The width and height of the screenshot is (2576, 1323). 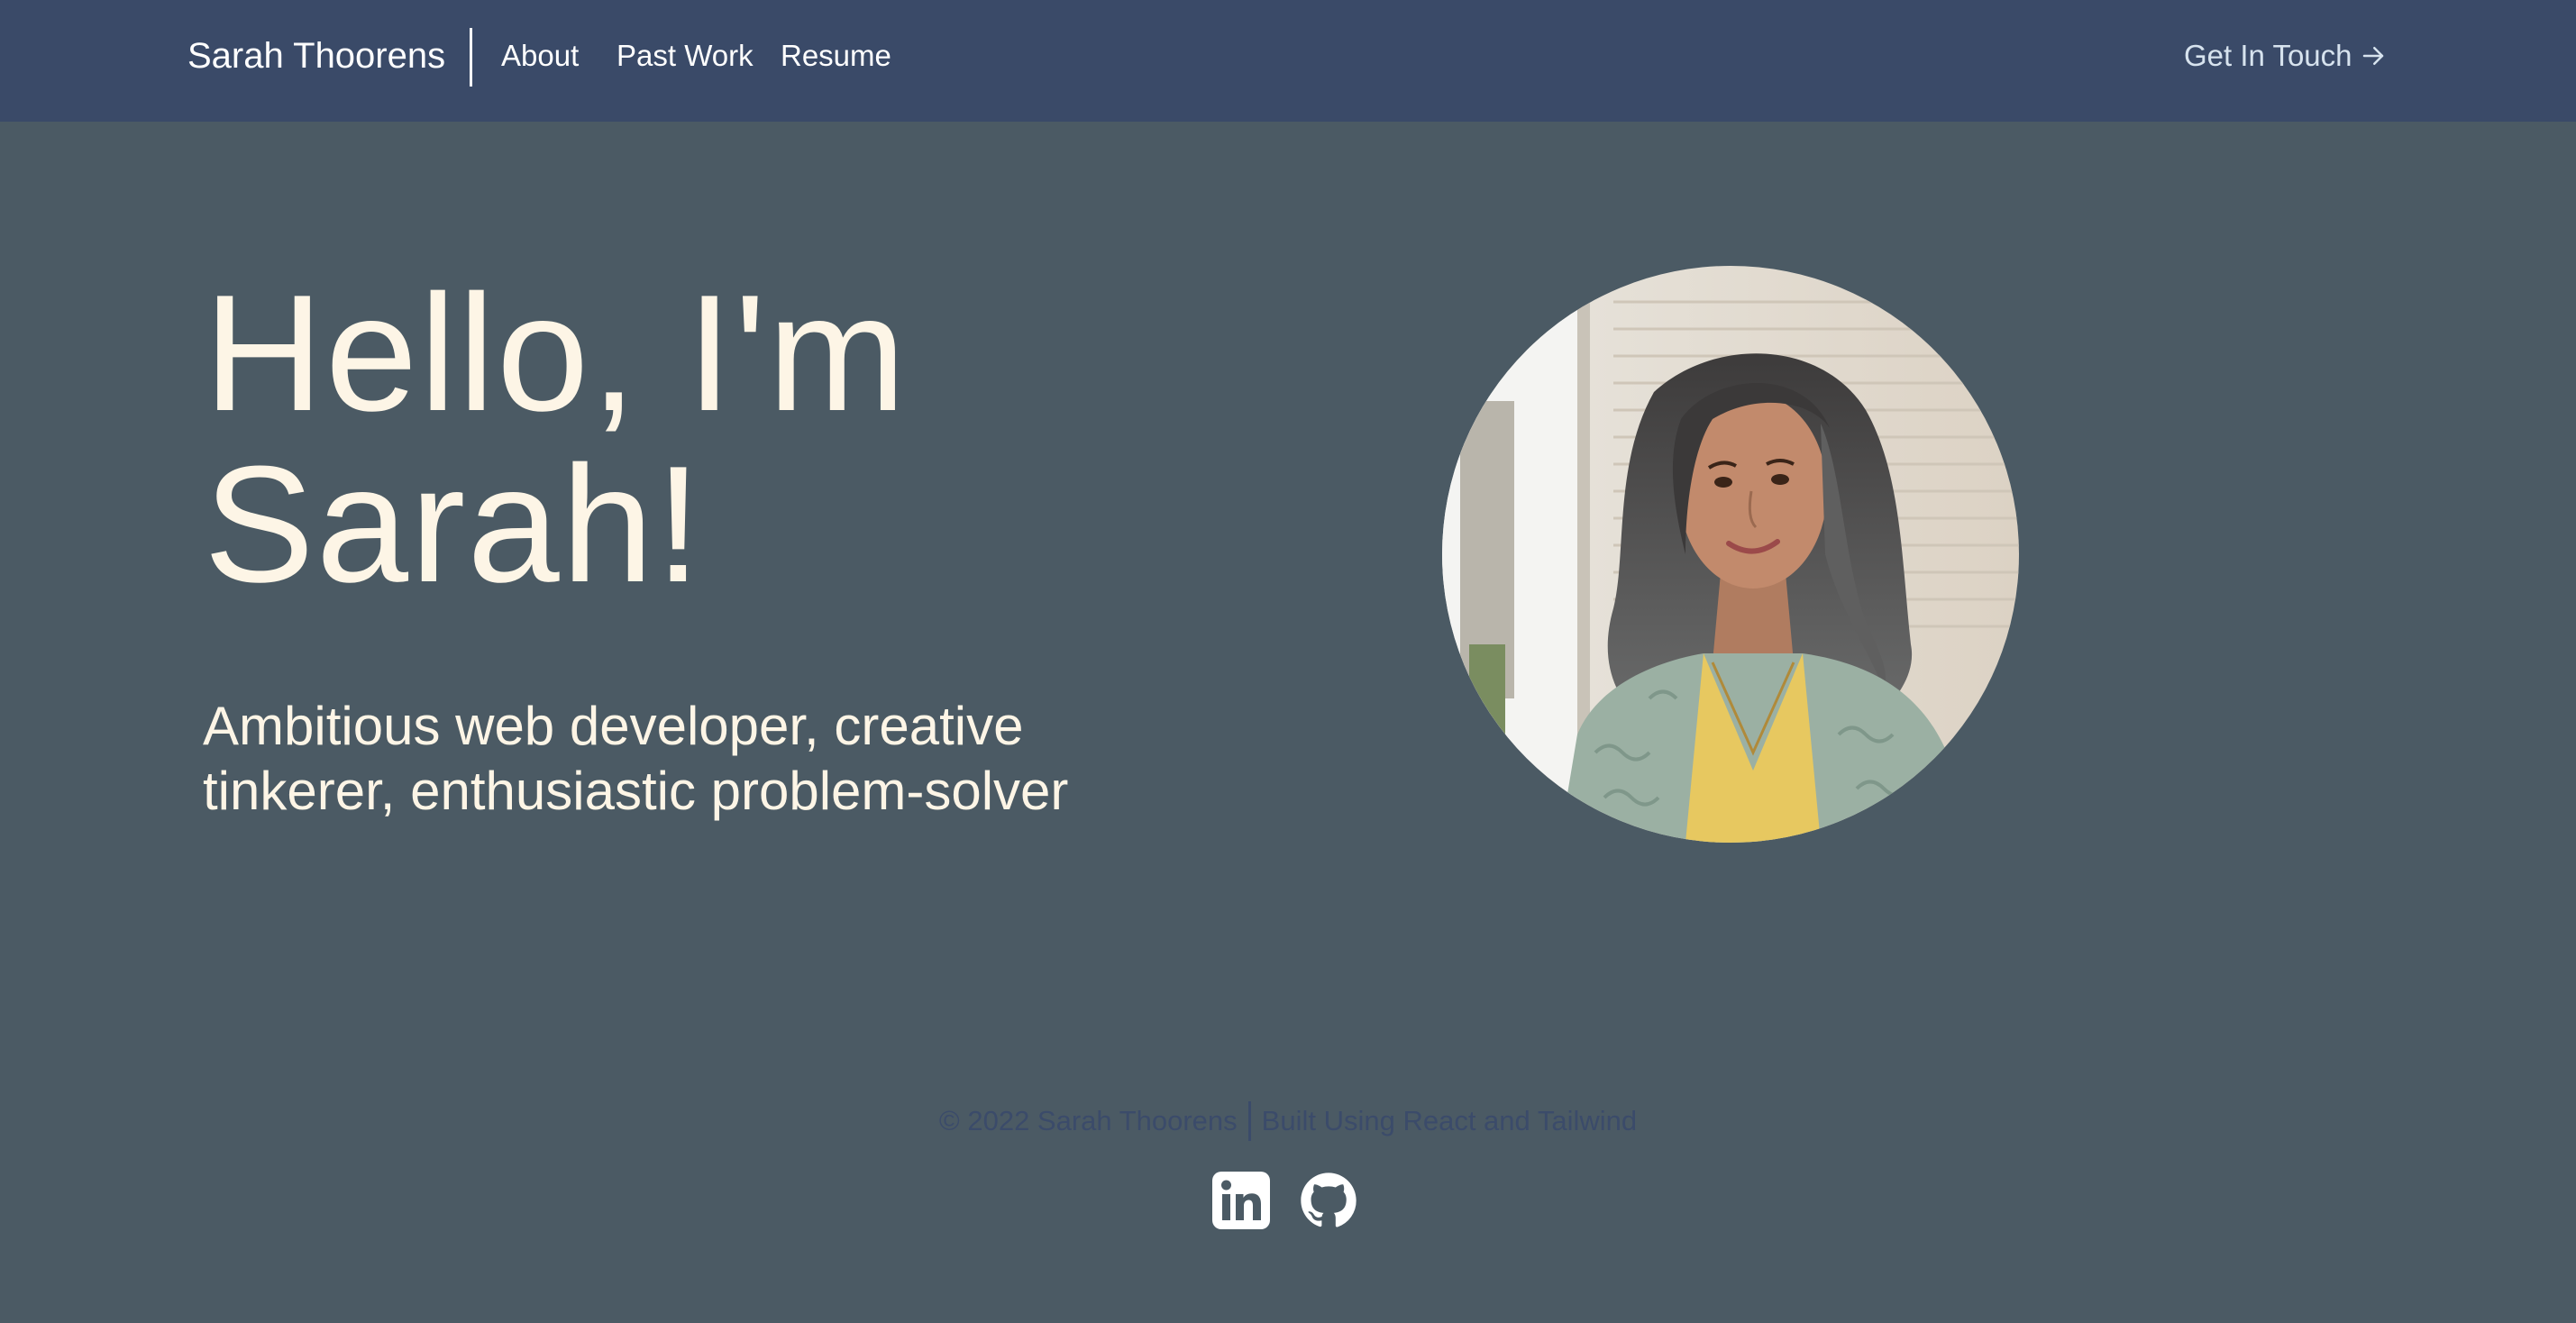 What do you see at coordinates (471, 58) in the screenshot?
I see `header-divider` at bounding box center [471, 58].